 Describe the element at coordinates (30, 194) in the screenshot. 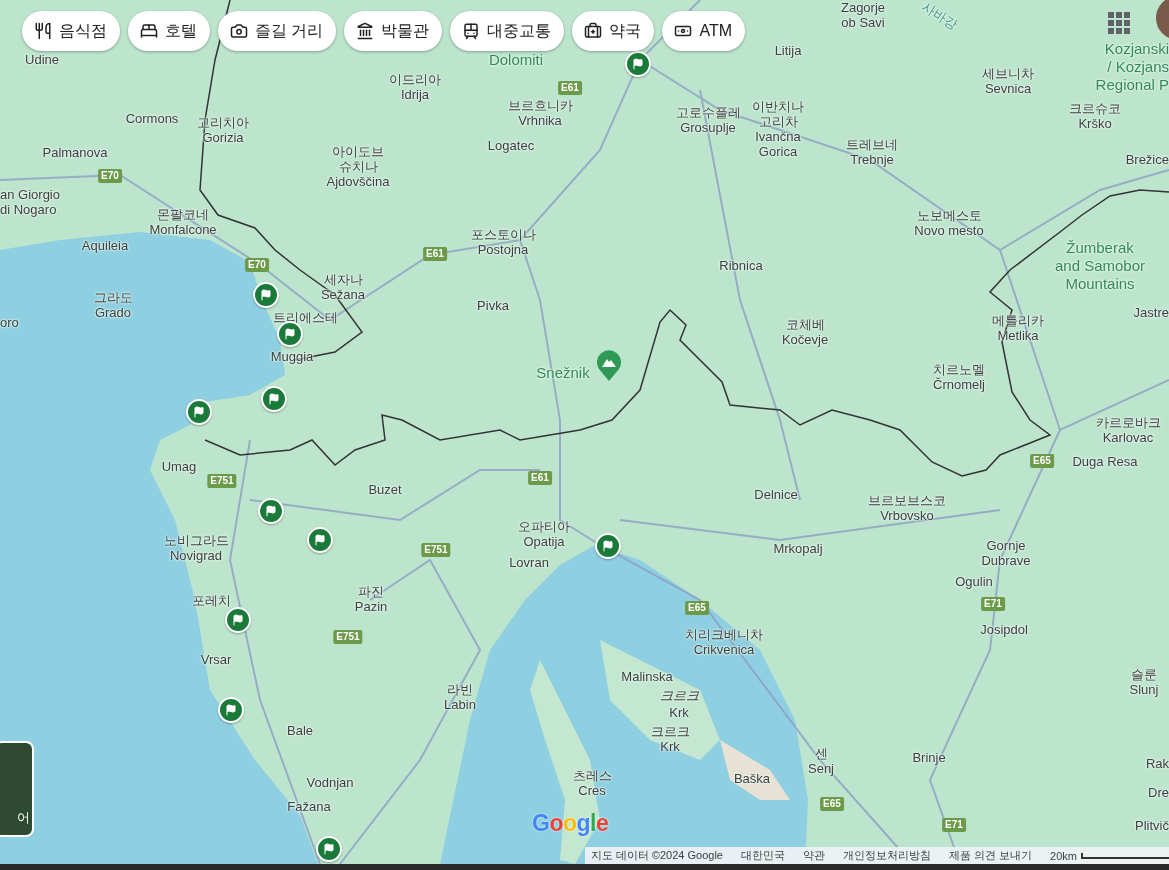

I see `place-label: an Giorgio` at that location.